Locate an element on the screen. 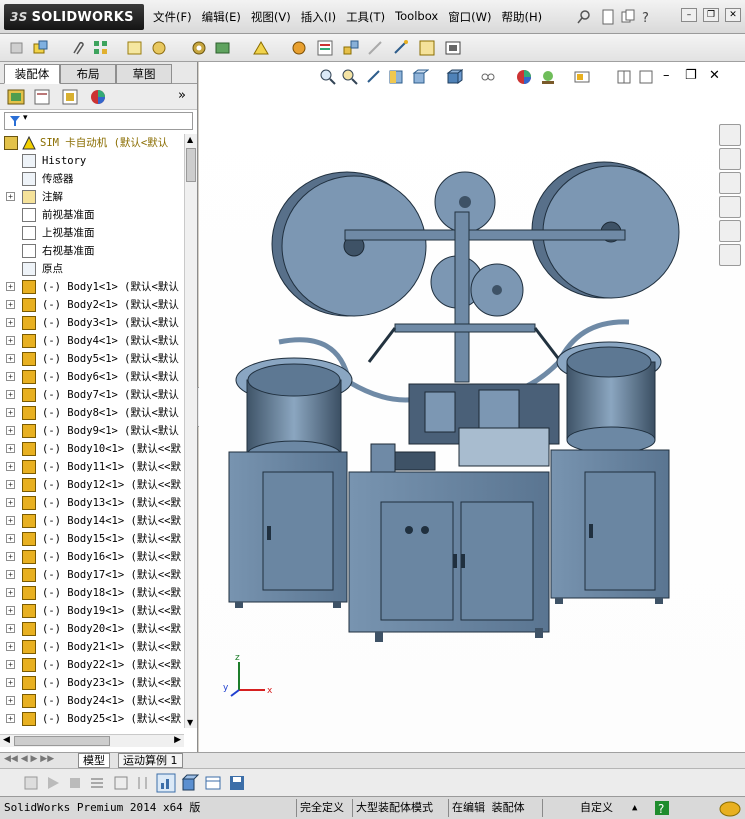 This screenshot has width=745, height=819. tree-body-item: + (-) Body23<1> (默认<<默 is located at coordinates (92, 683).